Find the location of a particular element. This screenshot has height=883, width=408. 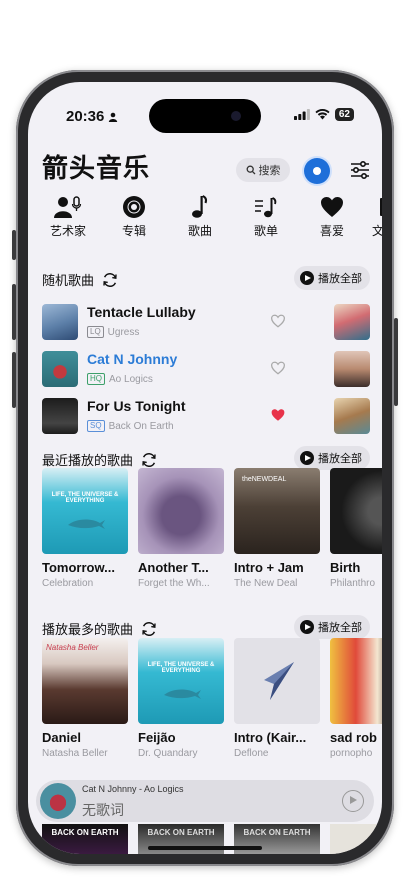

person-icon is located at coordinates (113, 117).